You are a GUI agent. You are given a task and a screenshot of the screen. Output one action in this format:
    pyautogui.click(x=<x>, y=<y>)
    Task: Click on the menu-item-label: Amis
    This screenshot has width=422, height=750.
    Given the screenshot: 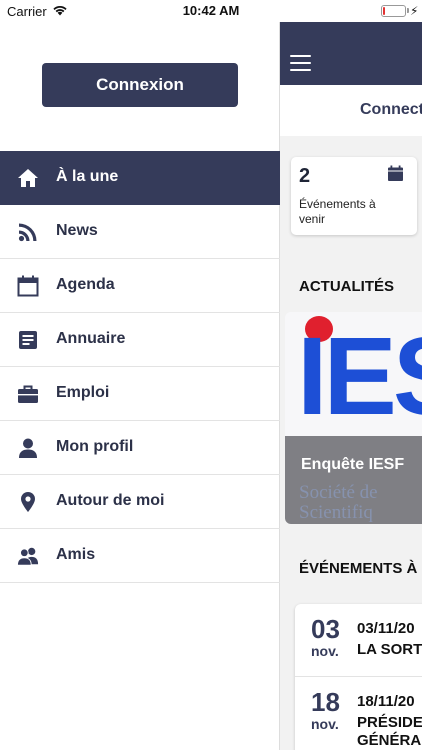 What is the action you would take?
    pyautogui.click(x=76, y=554)
    